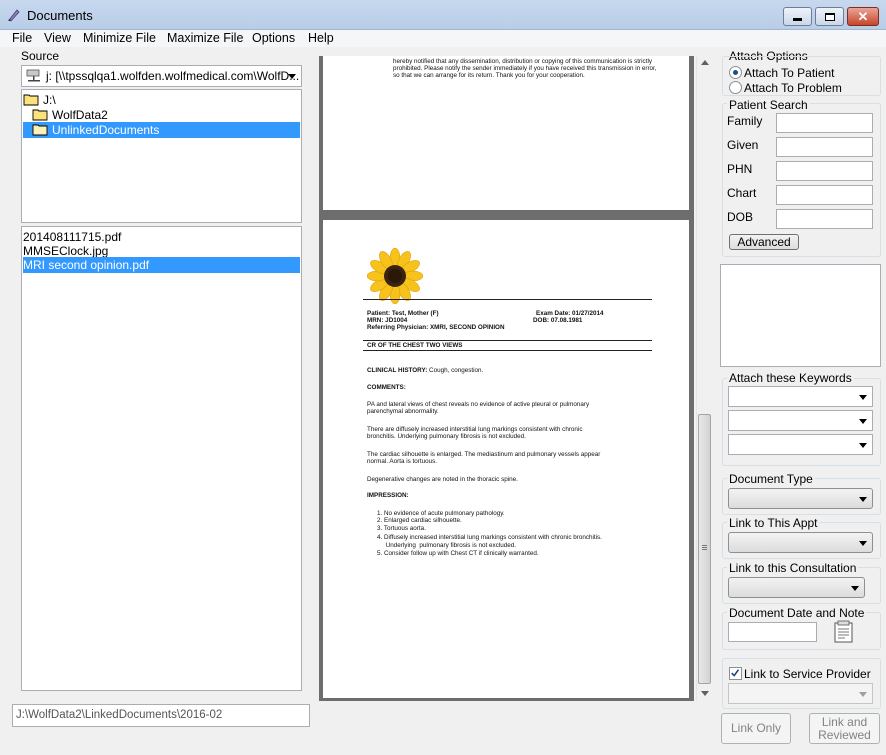 Image resolution: width=886 pixels, height=755 pixels. What do you see at coordinates (106, 130) in the screenshot?
I see `tree-item-label: UnlinkedDocuments` at bounding box center [106, 130].